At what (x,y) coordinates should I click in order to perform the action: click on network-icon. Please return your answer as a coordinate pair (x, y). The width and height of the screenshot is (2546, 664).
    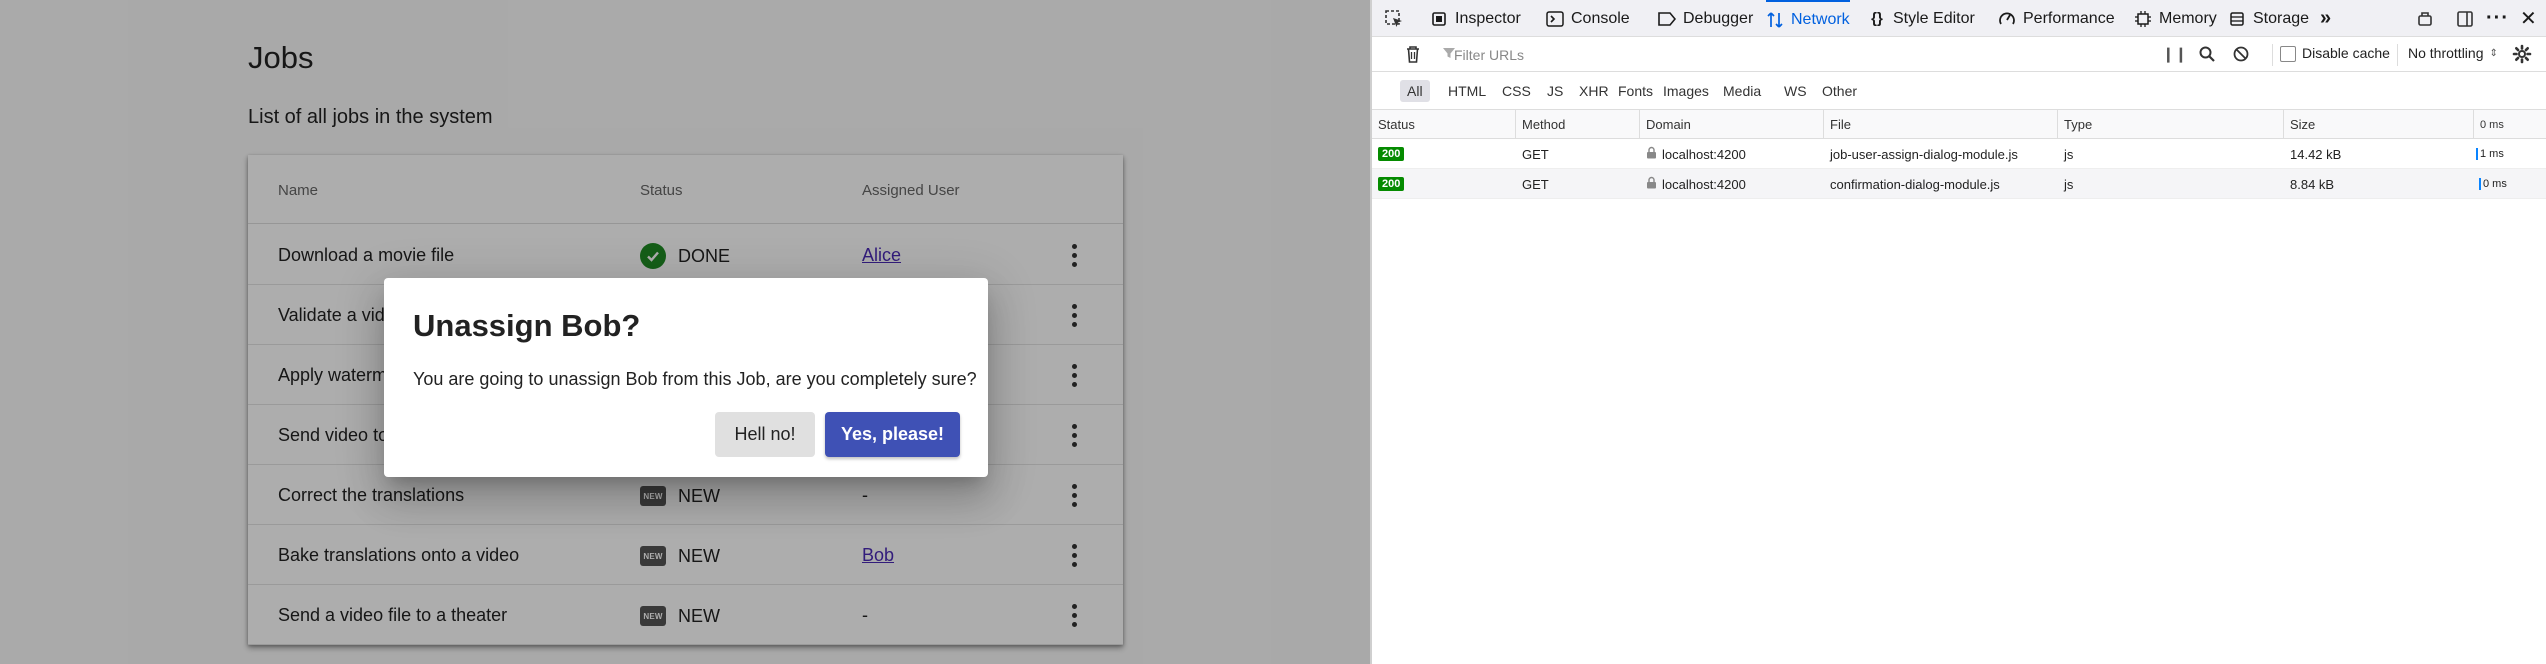
    Looking at the image, I should click on (1775, 20).